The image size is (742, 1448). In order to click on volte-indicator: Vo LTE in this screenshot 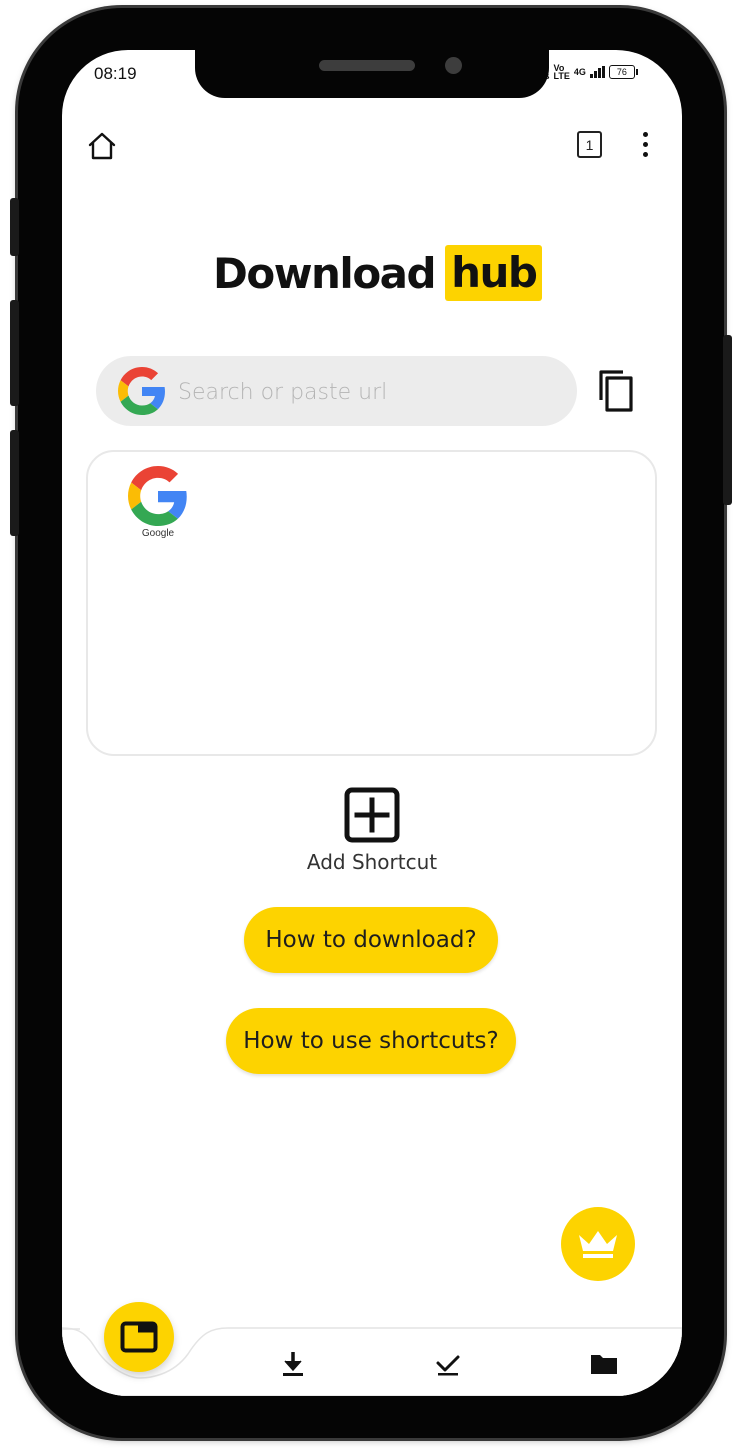, I will do `click(561, 72)`.